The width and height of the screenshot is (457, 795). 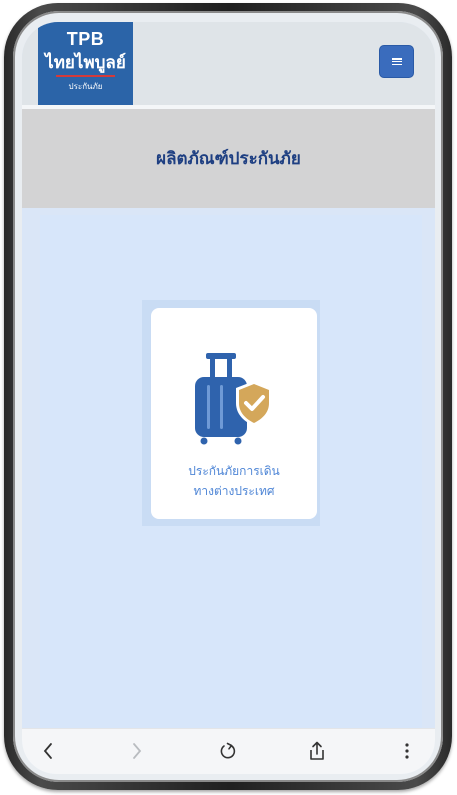 I want to click on title-band: ผลิตภัณฑ์ประกันภัย, so click(x=228, y=158).